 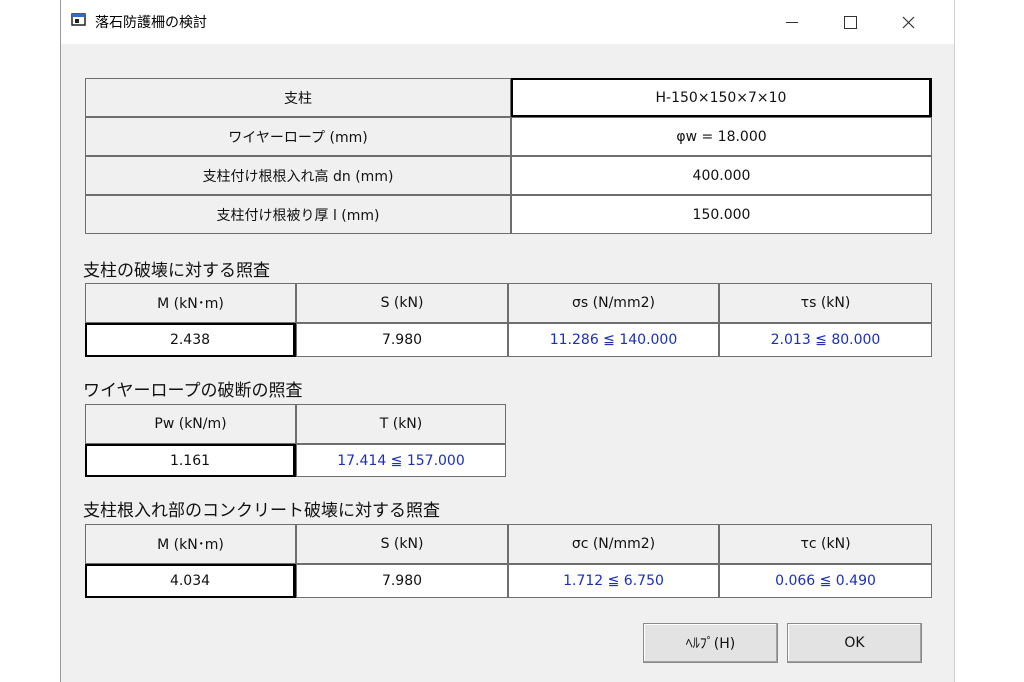 What do you see at coordinates (825, 340) in the screenshot?
I see `post-value-tau-s: 2.013 ≦ 80.000` at bounding box center [825, 340].